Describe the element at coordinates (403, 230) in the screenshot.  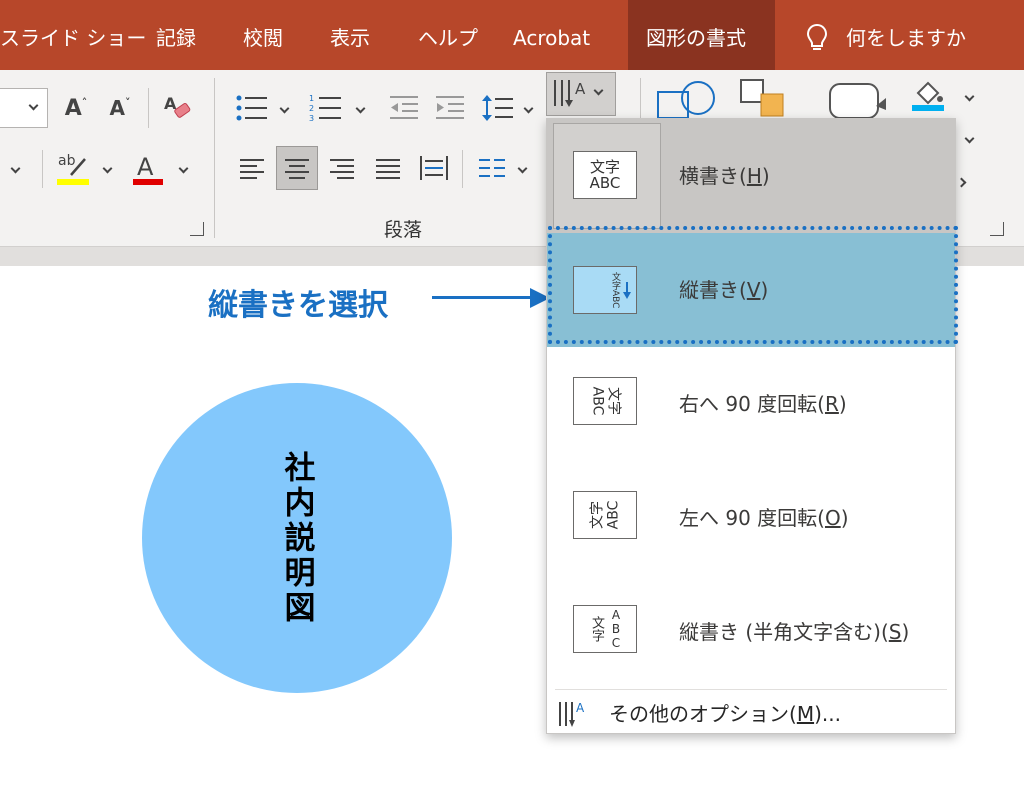
I see `paragraph-group-label: 段落` at that location.